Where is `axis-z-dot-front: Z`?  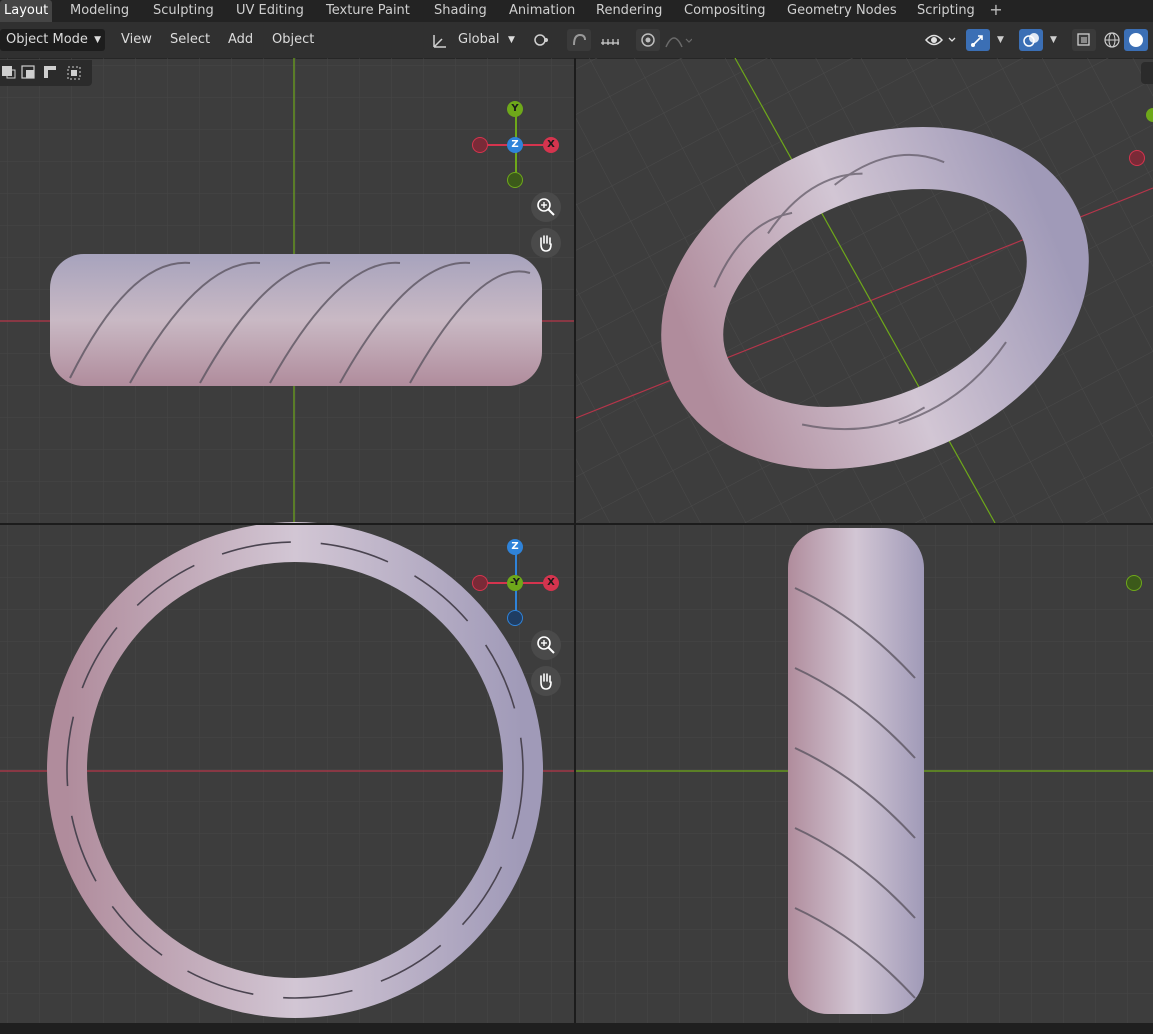
axis-z-dot-front: Z is located at coordinates (515, 547).